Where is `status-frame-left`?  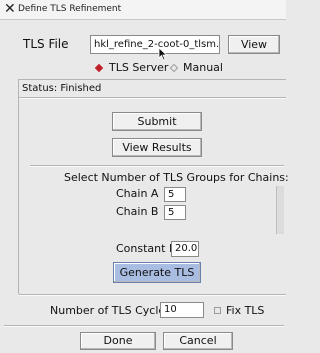 status-frame-left is located at coordinates (18, 186).